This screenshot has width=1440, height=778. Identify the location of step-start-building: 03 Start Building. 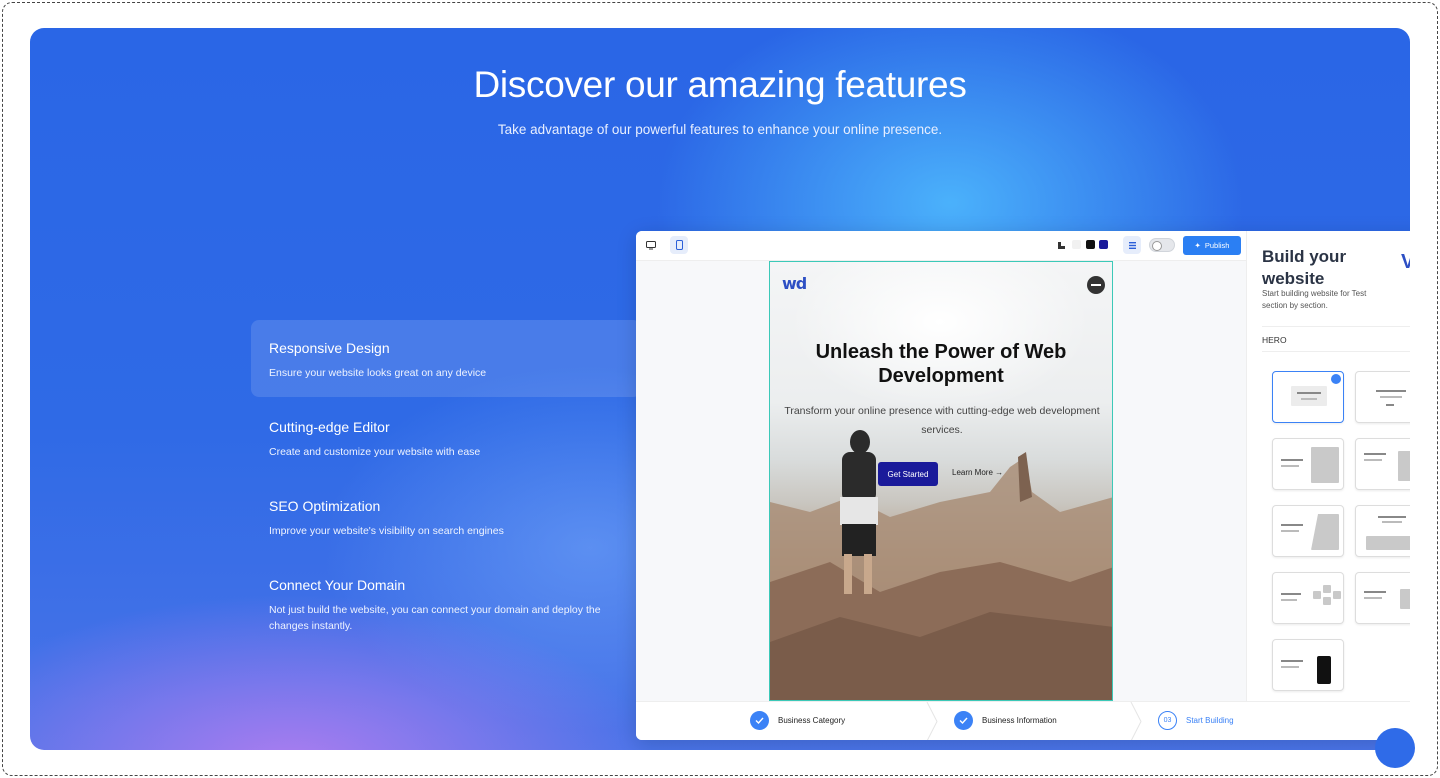
(1196, 720).